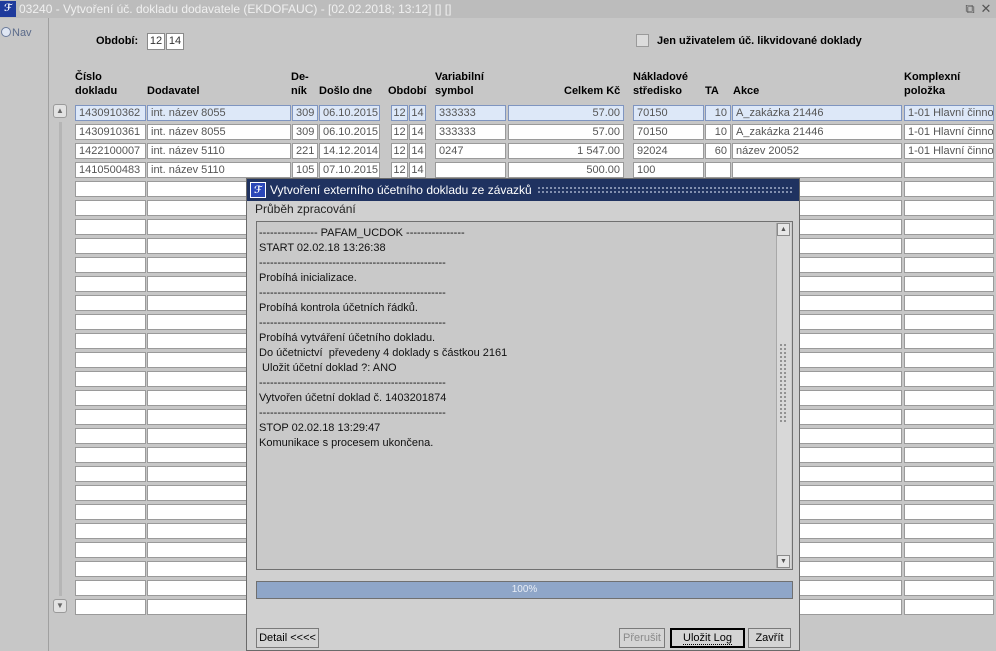 The image size is (996, 651). What do you see at coordinates (16, 33) in the screenshot?
I see `nav-button: Nav` at bounding box center [16, 33].